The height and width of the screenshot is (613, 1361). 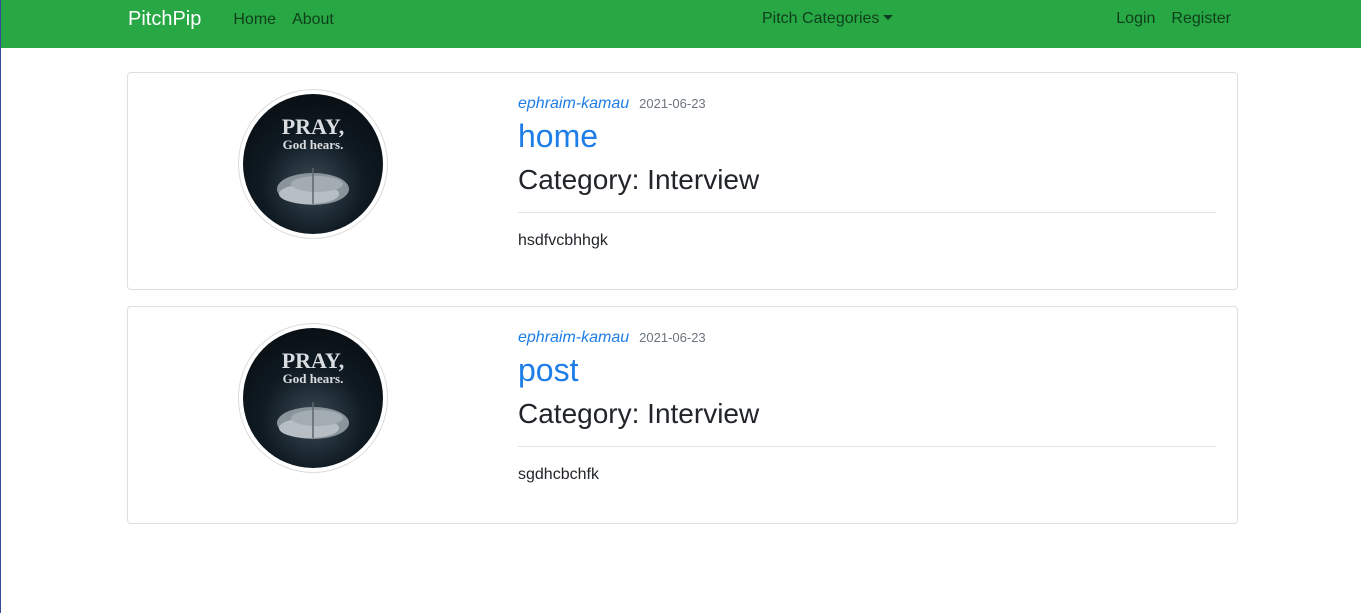 What do you see at coordinates (821, 18) in the screenshot?
I see `pitch-categories-label: Pitch Categories` at bounding box center [821, 18].